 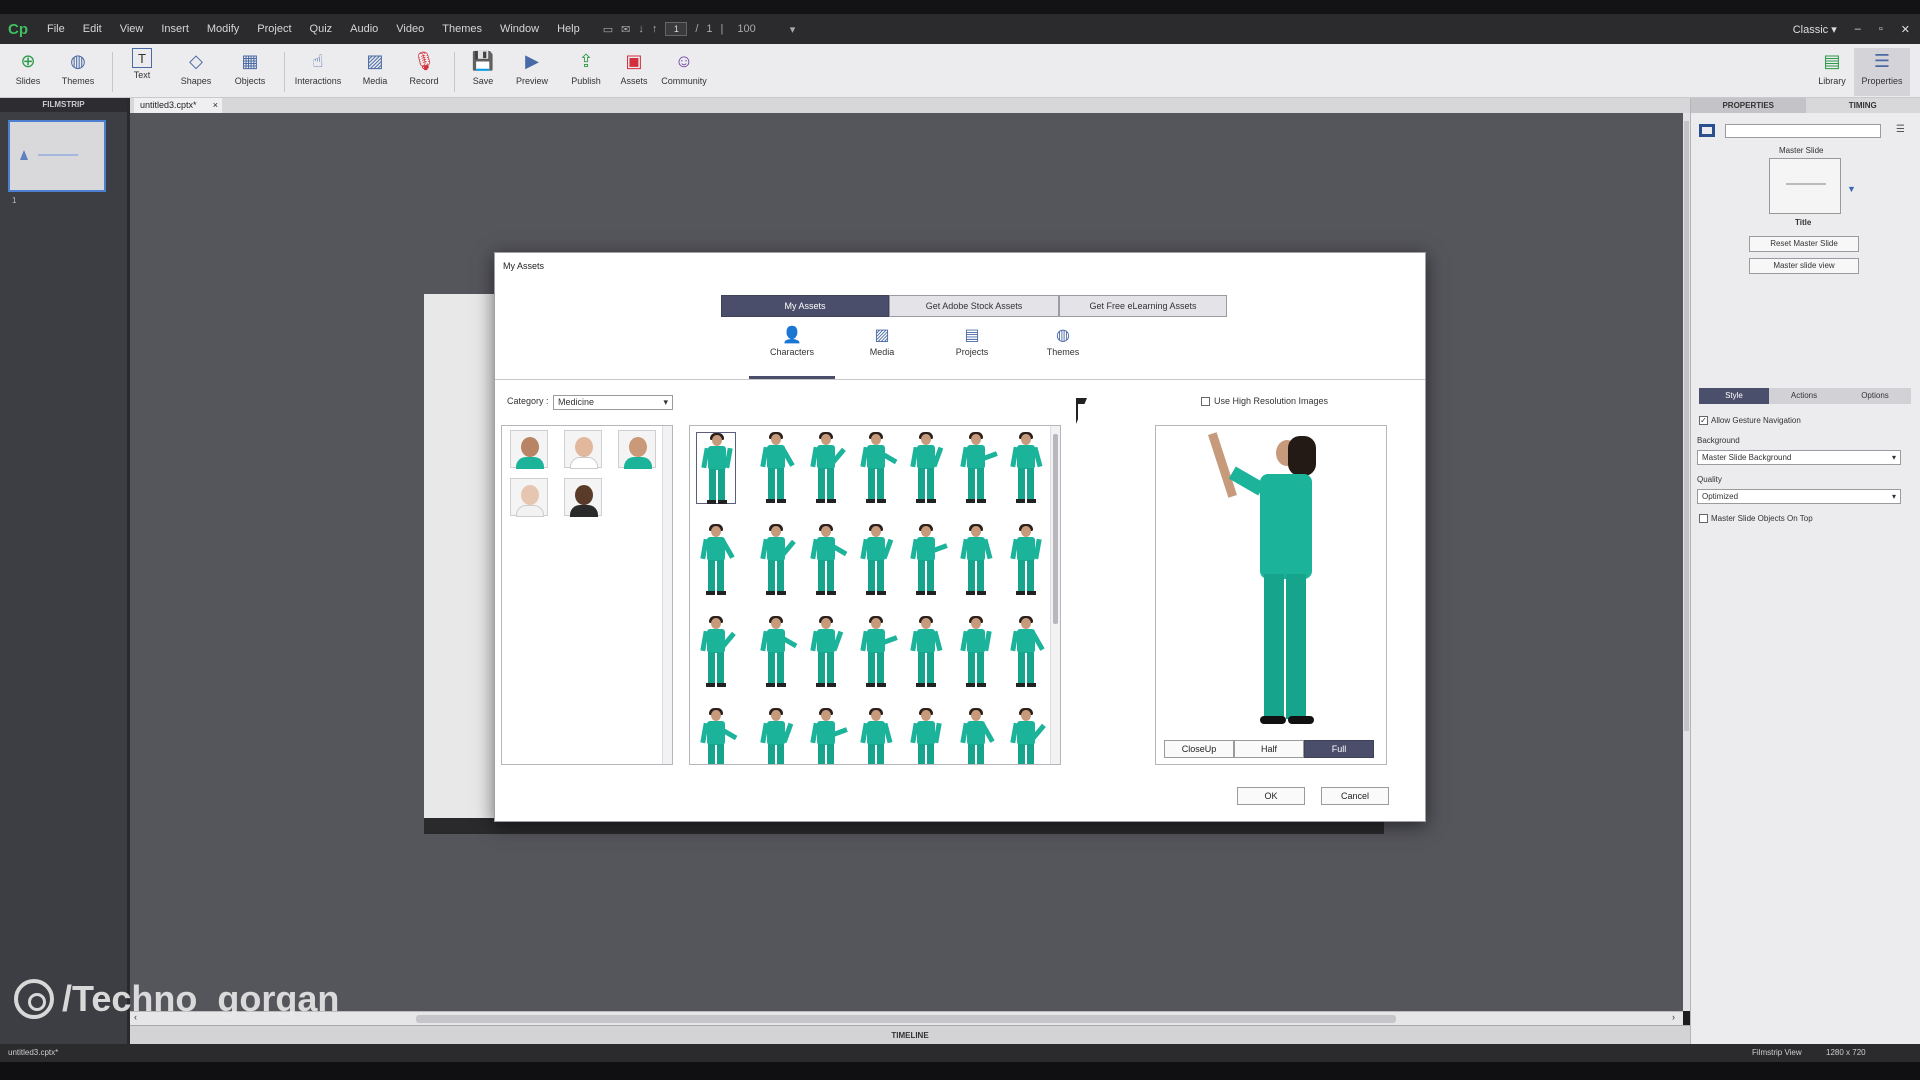 What do you see at coordinates (1355, 796) in the screenshot?
I see `cancel-button: Cancel` at bounding box center [1355, 796].